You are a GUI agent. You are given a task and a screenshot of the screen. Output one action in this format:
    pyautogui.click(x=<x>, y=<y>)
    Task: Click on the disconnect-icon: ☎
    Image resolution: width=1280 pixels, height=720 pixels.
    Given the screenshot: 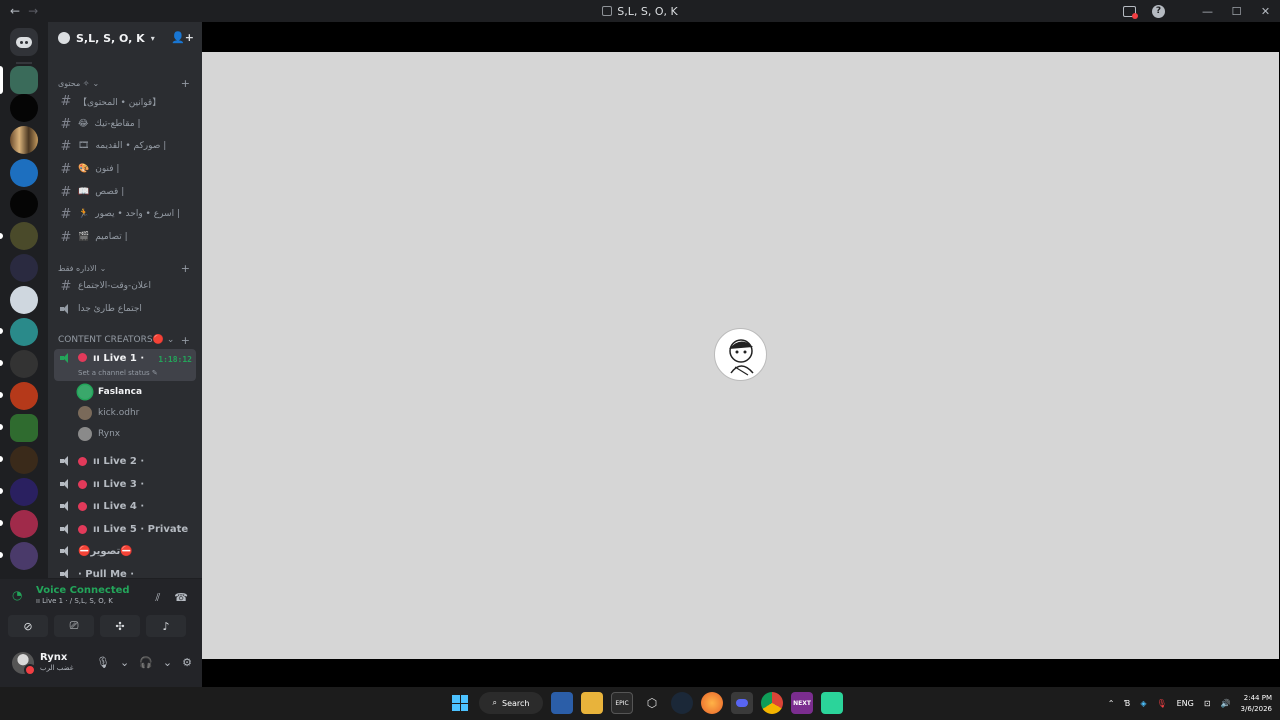 What is the action you would take?
    pyautogui.click(x=181, y=598)
    